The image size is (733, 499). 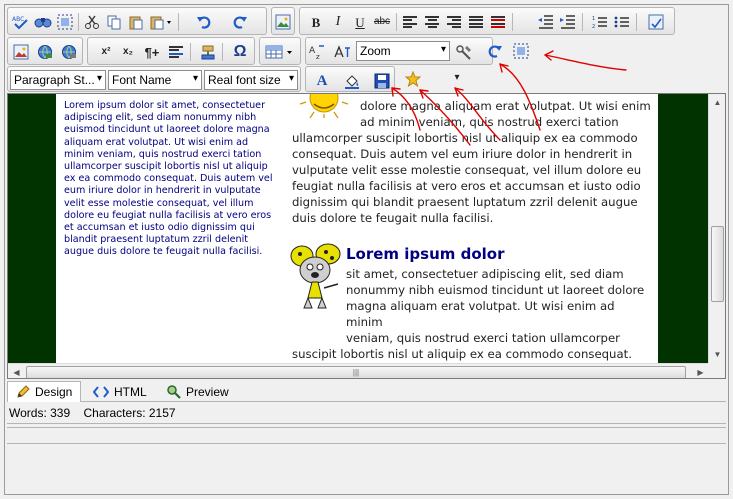 I want to click on preview-magnifier-icon, so click(x=174, y=391).